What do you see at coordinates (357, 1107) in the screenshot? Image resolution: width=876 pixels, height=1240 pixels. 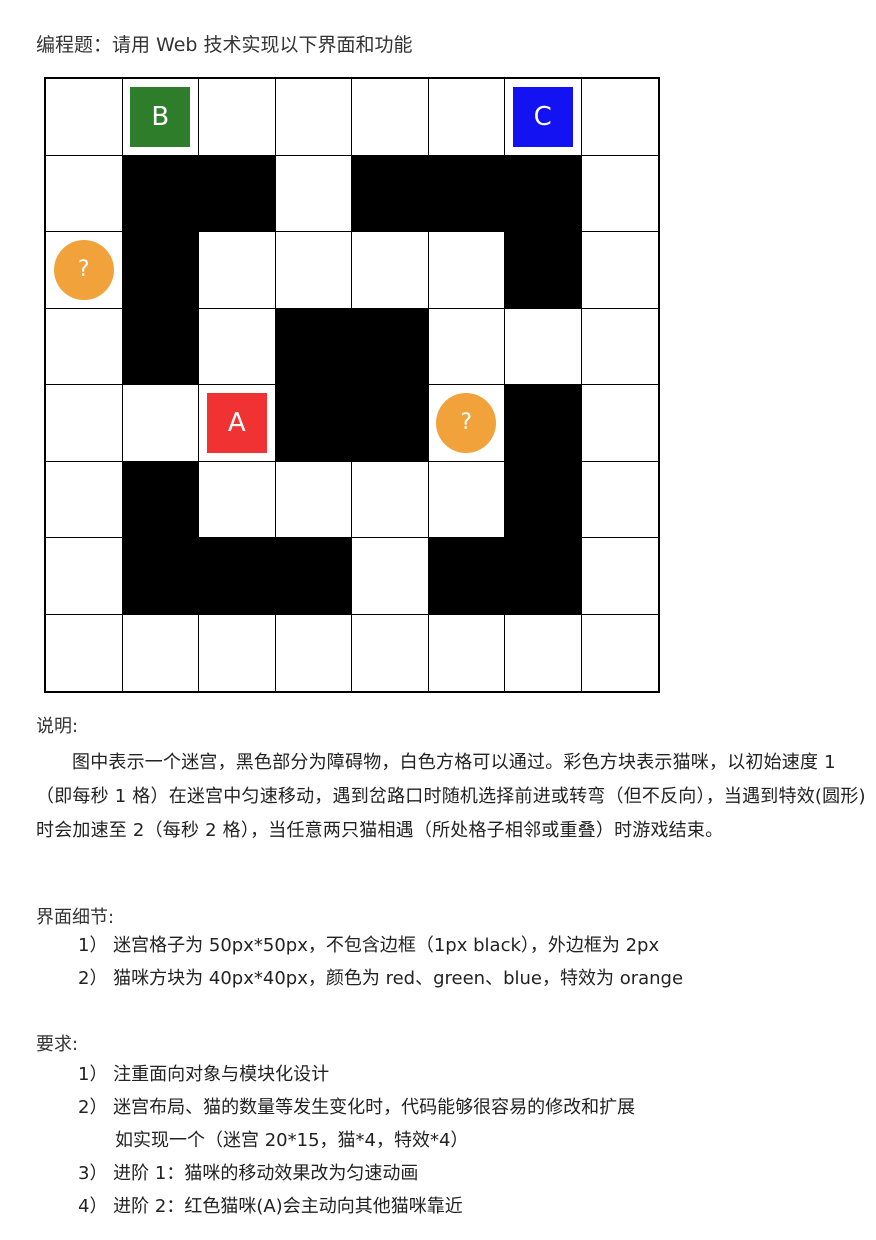 I see `list-item: 2） 迷宫布局、猫的数量等发生变化时，代码能够很容易的修改和扩展` at bounding box center [357, 1107].